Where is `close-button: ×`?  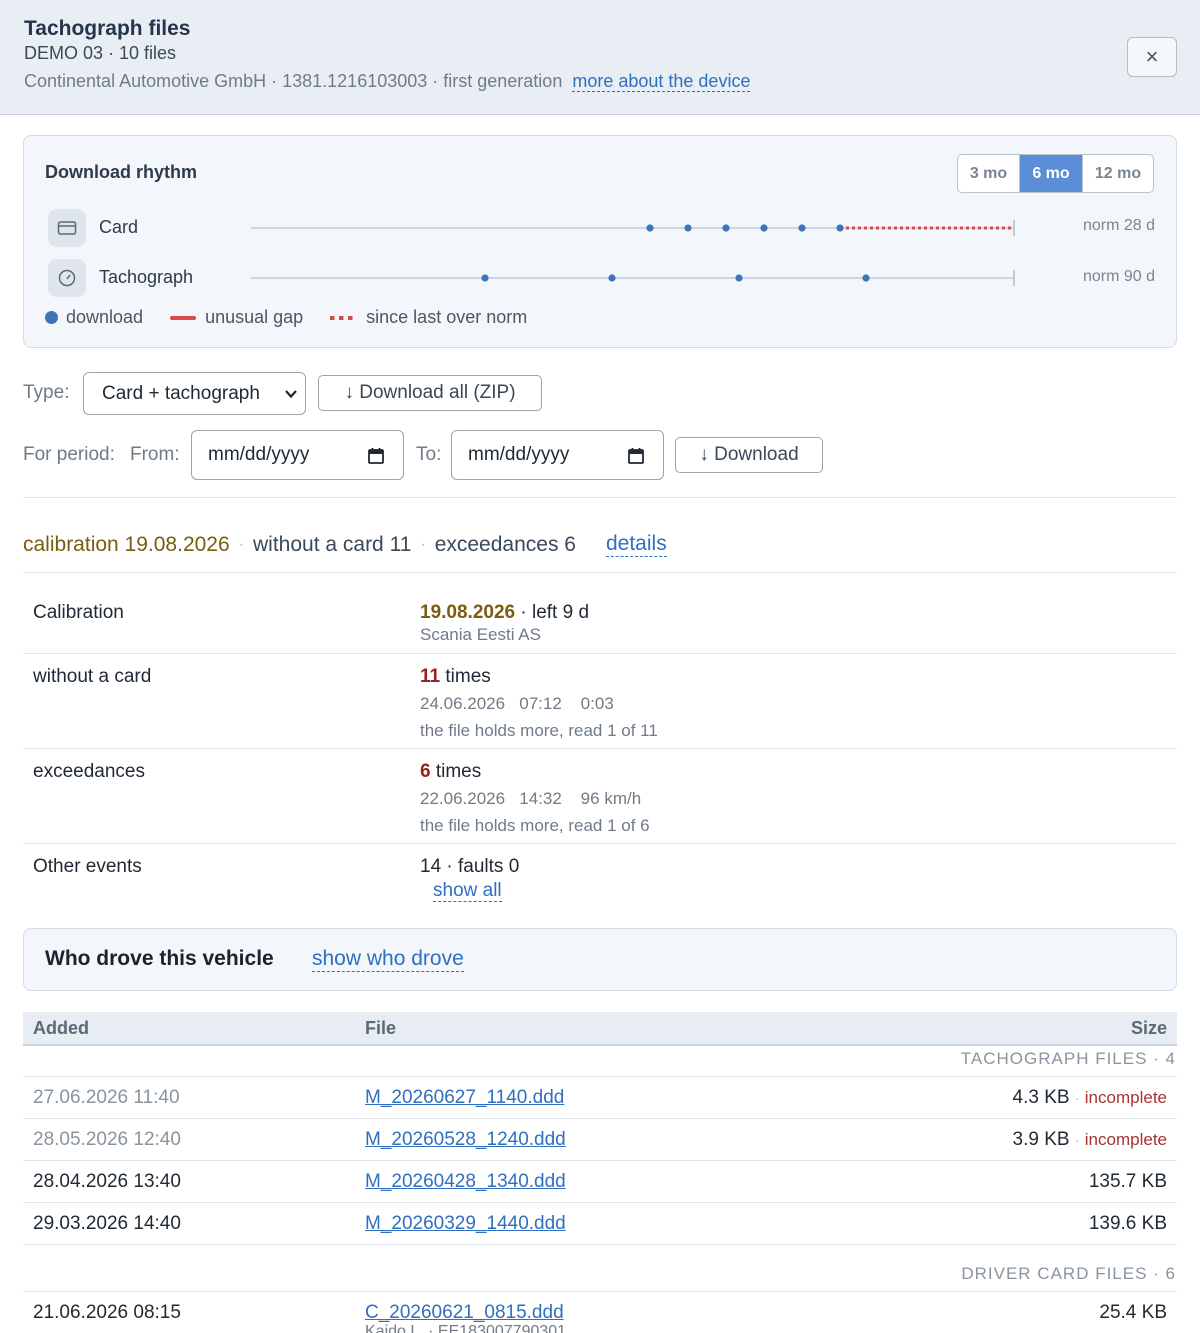 close-button: × is located at coordinates (1152, 57).